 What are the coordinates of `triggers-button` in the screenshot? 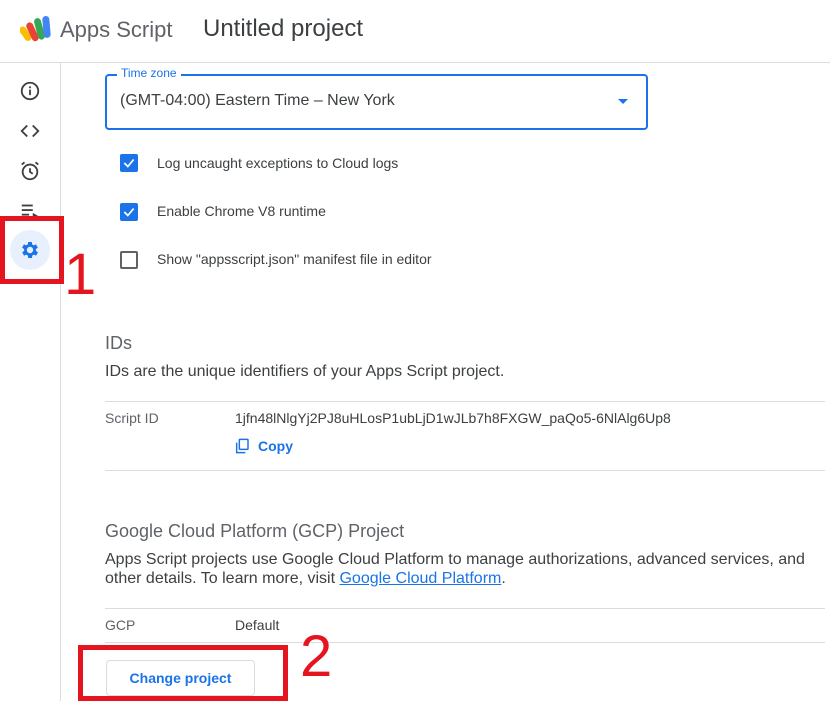 It's located at (30, 171).